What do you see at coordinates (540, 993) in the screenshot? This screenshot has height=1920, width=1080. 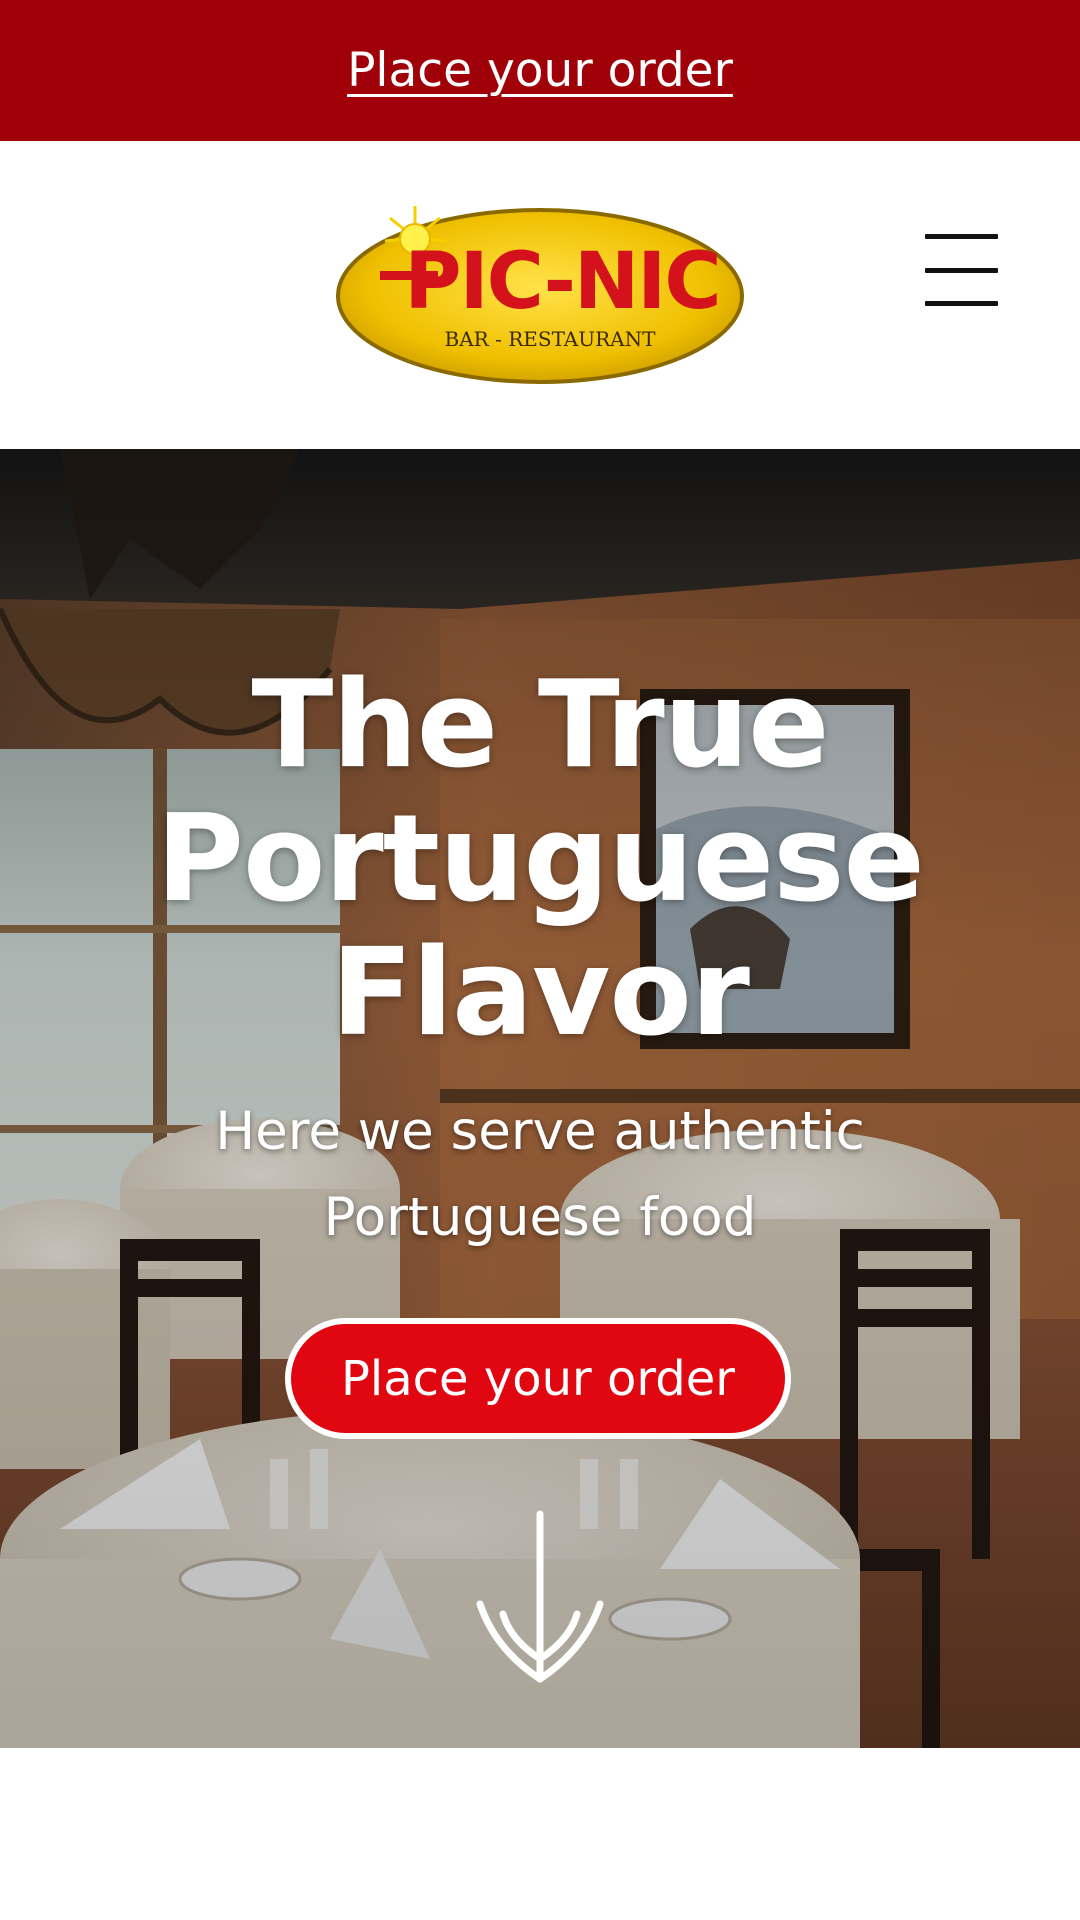 I see `hero-title-line-3: Flavor` at bounding box center [540, 993].